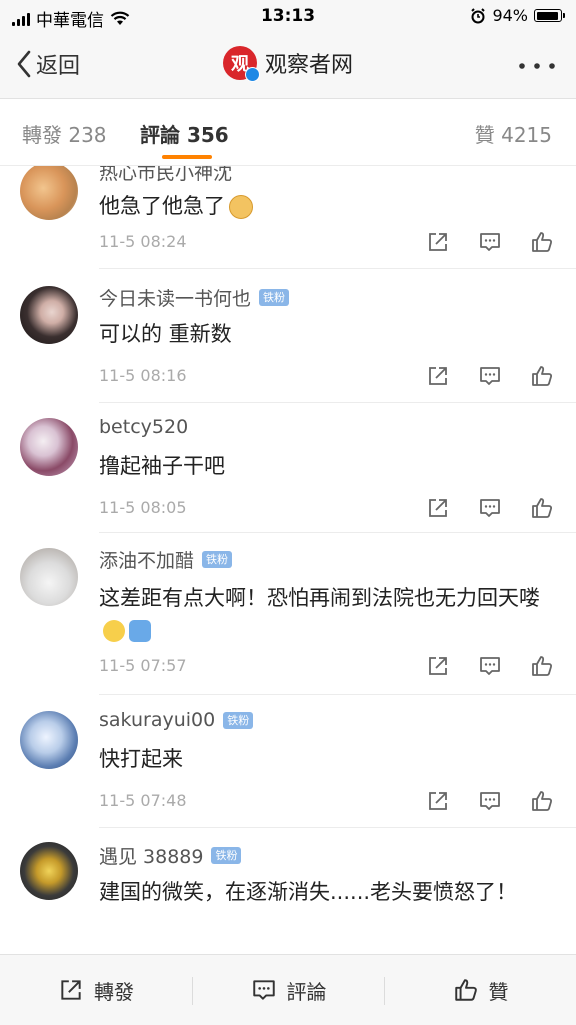 This screenshot has width=576, height=1025. Describe the element at coordinates (498, 991) in the screenshot. I see `like-label: 贊` at that location.